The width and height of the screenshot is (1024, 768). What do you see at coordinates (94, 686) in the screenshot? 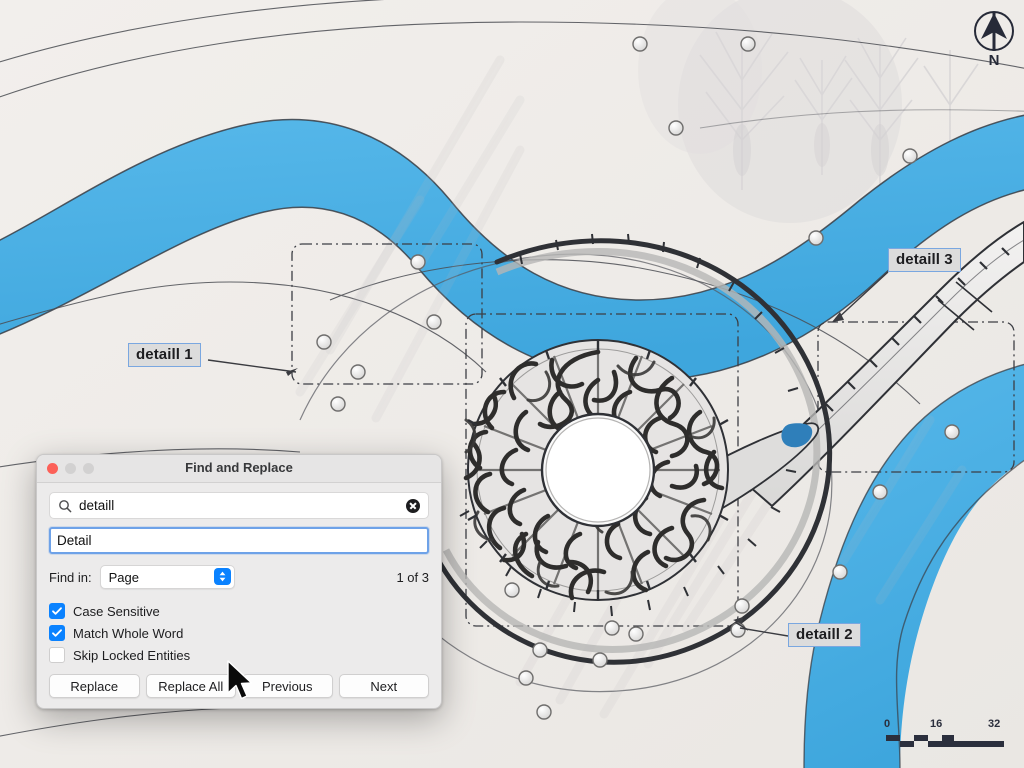
I see `replace-button: Replace` at bounding box center [94, 686].